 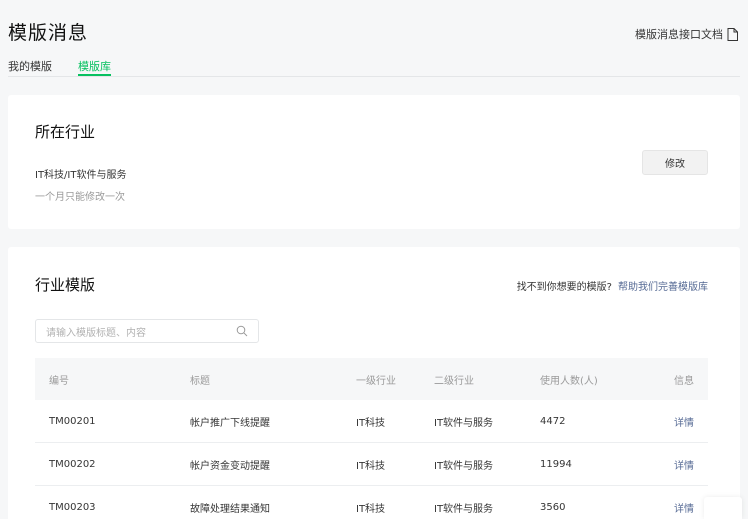 I want to click on cell-title: 帐户资金变动提醒, so click(x=230, y=466).